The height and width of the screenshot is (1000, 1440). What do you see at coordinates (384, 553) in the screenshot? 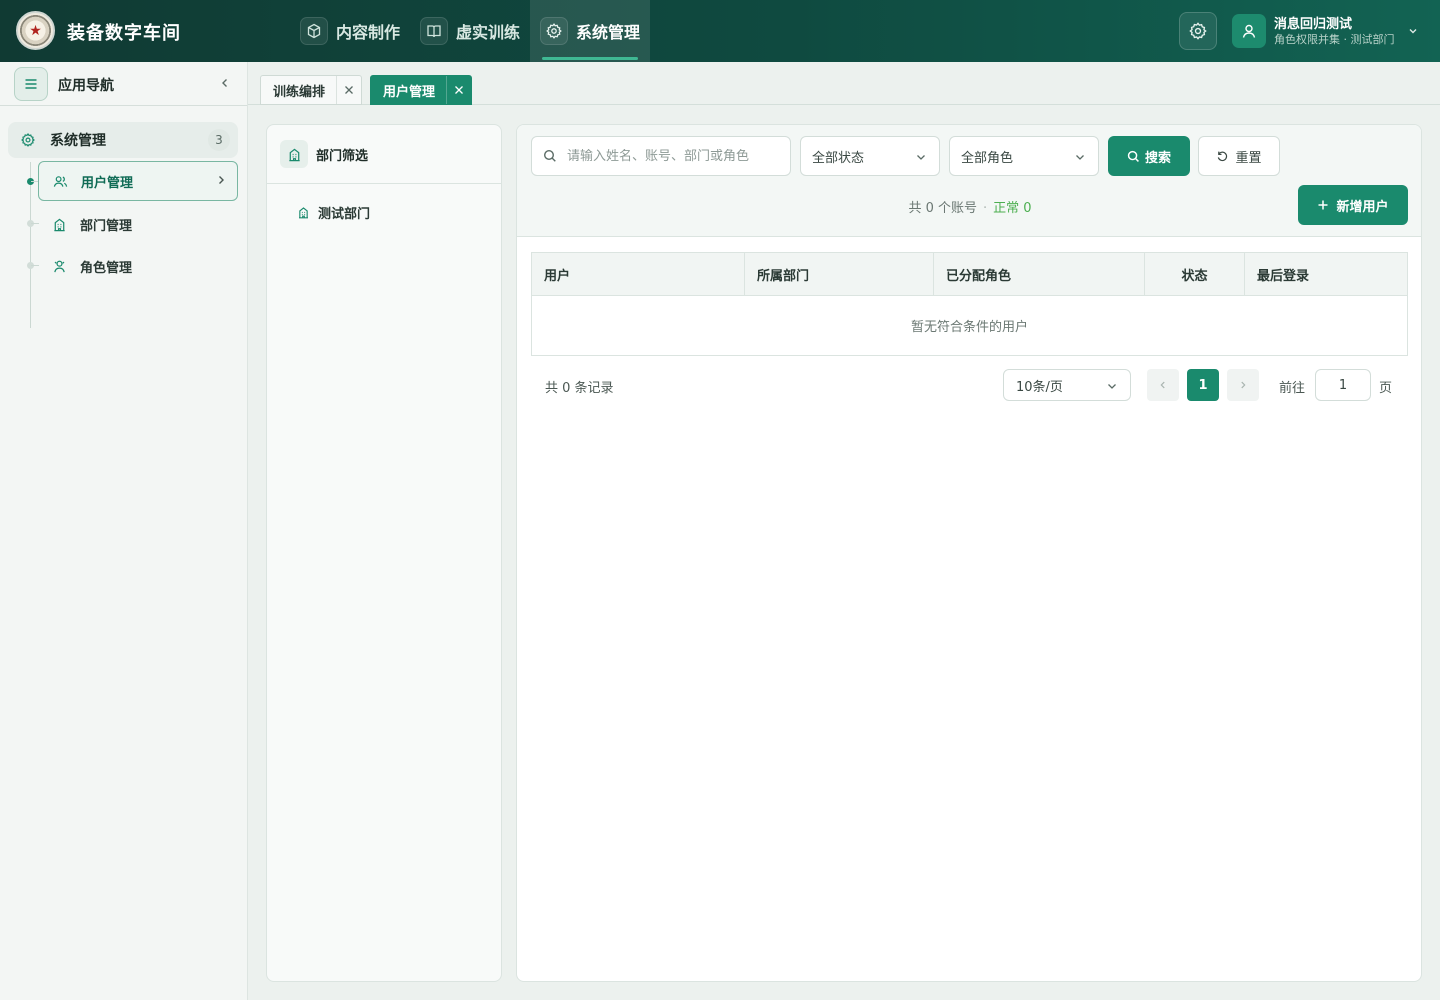
I see `department-filter-panel: 部门筛选 测试部门` at bounding box center [384, 553].